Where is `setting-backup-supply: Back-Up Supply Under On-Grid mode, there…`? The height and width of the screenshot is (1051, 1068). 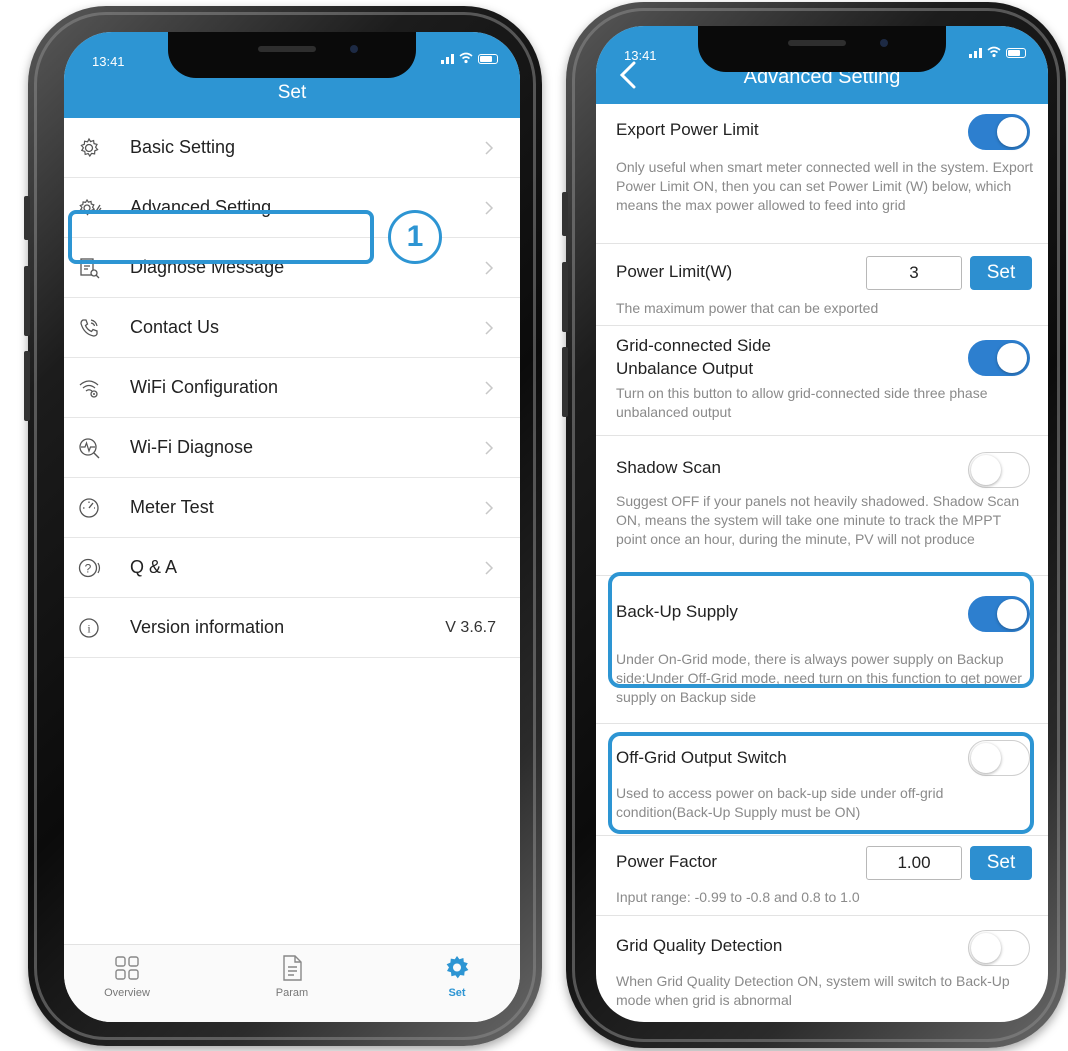
setting-backup-supply: Back-Up Supply Under On-Grid mode, there… is located at coordinates (822, 650).